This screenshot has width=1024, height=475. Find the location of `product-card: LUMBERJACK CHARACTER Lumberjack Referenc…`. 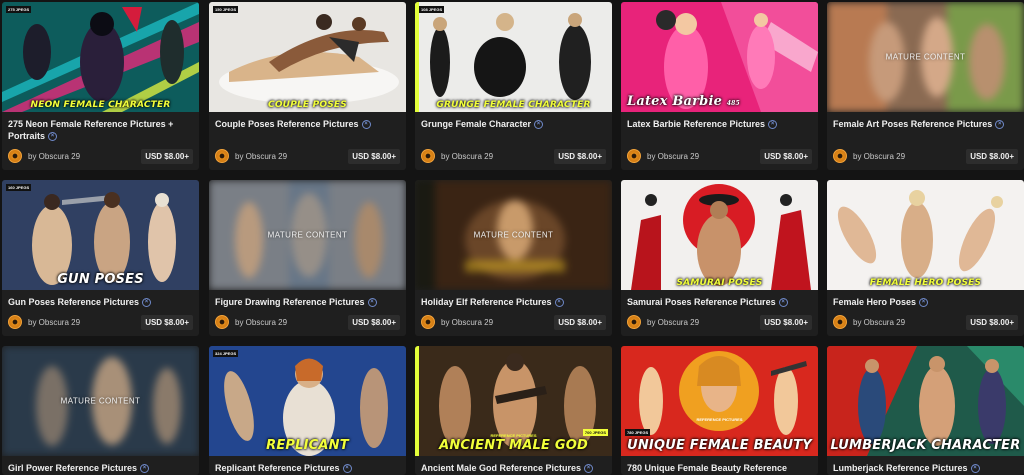

product-card: LUMBERJACK CHARACTER Lumberjack Referenc… is located at coordinates (925, 410).